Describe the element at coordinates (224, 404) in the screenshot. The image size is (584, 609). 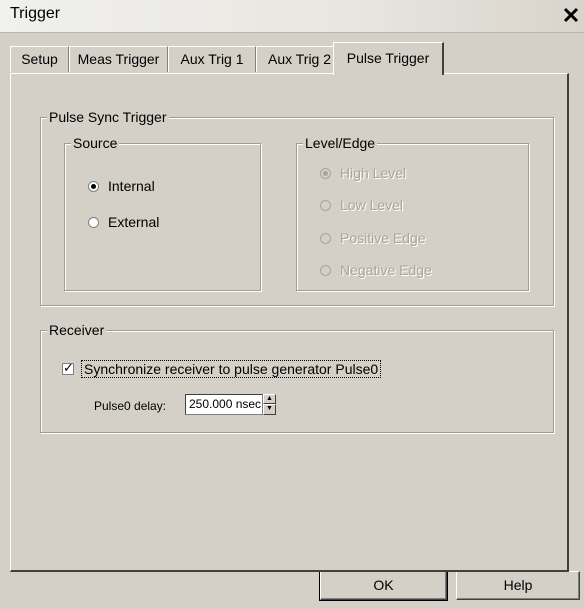
I see `pulse0-delay-input: 250.000 nsec` at that location.